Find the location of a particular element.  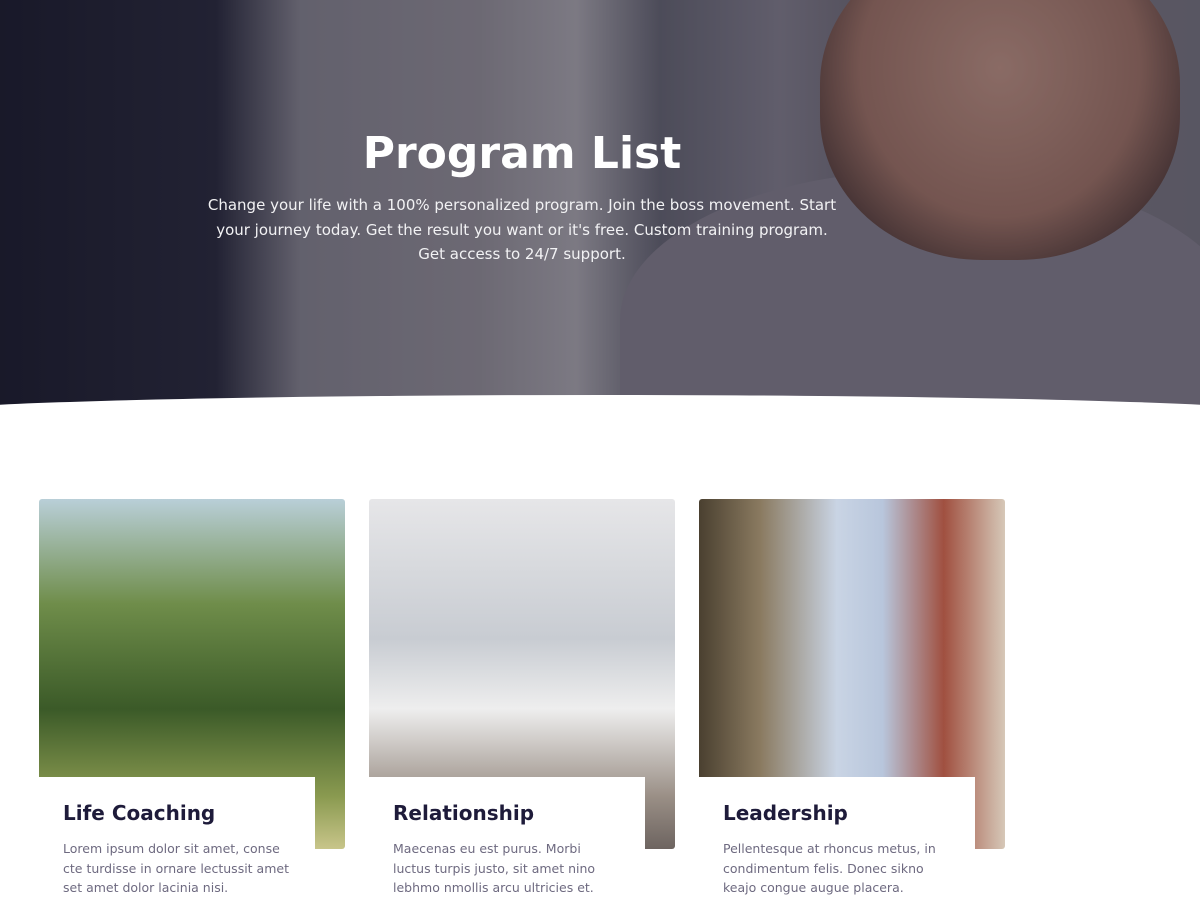

program-title: Leadership is located at coordinates (837, 813).